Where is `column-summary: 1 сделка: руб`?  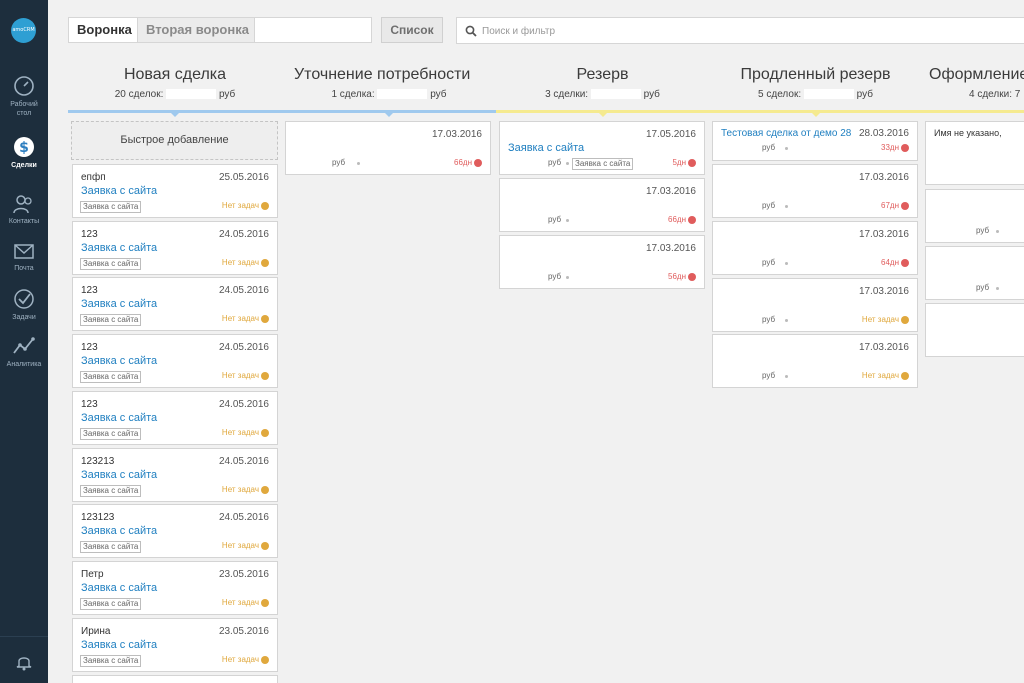 column-summary: 1 сделка: руб is located at coordinates (389, 94).